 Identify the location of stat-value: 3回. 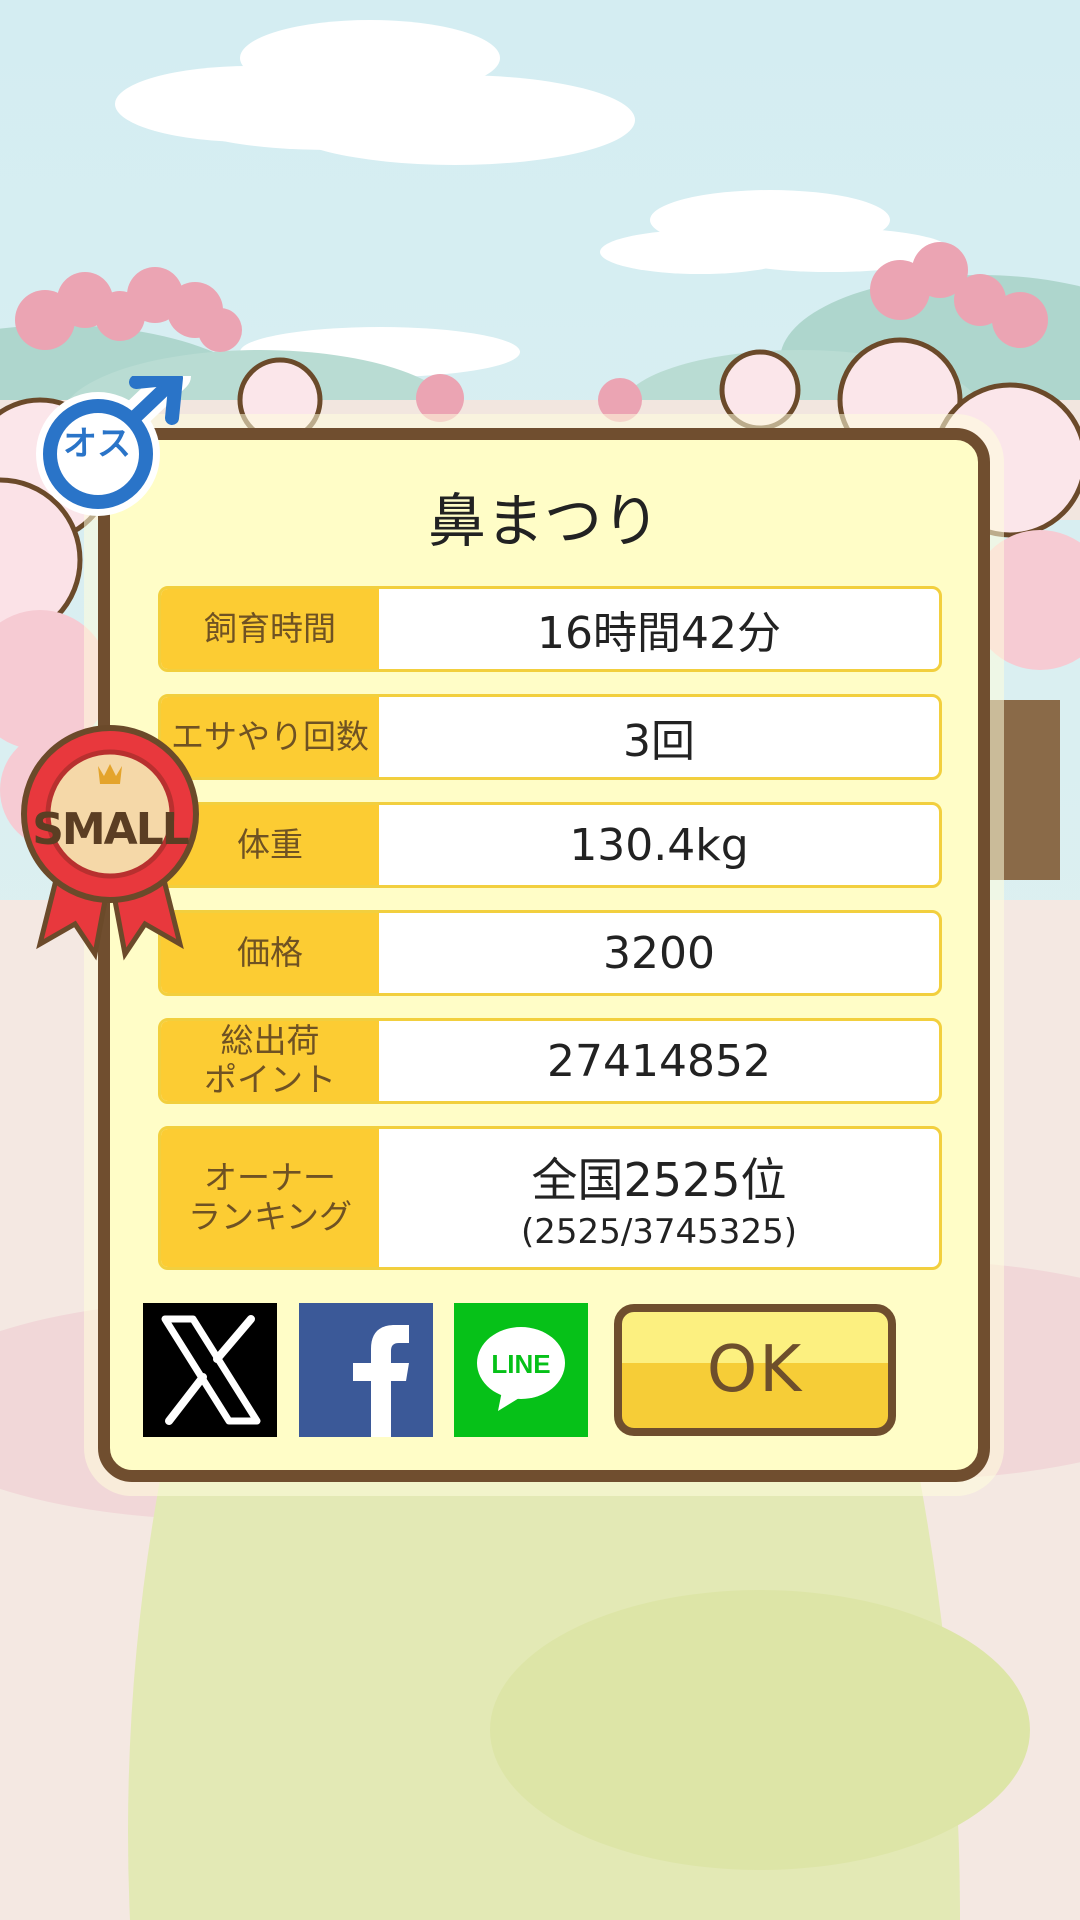
(659, 741).